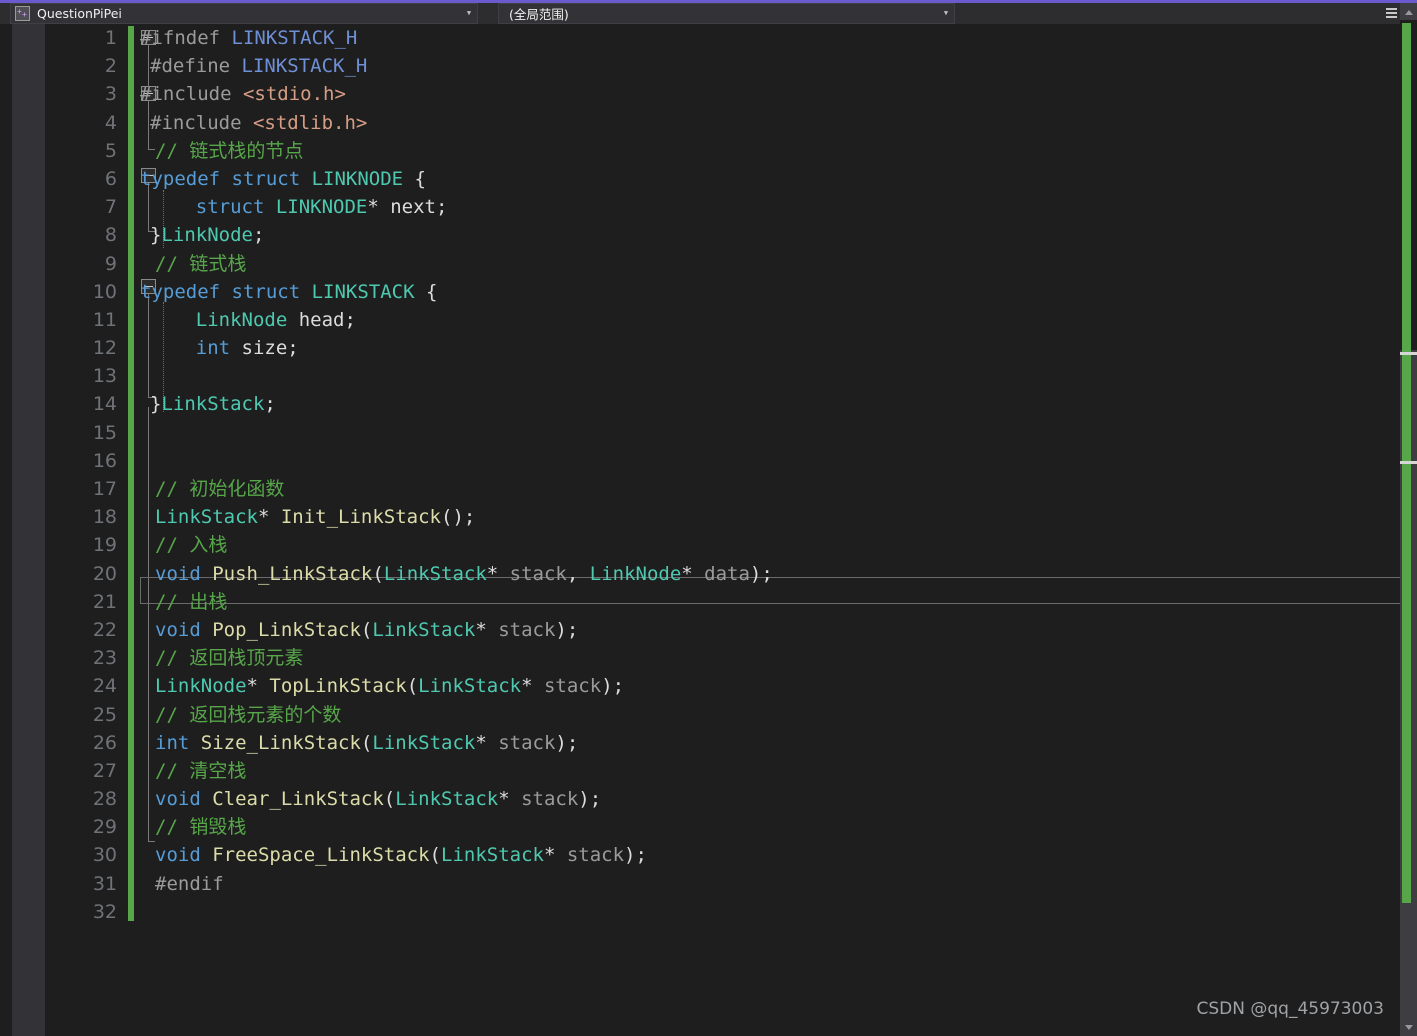  I want to click on scroll-up-arrow-icon, so click(1408, 11).